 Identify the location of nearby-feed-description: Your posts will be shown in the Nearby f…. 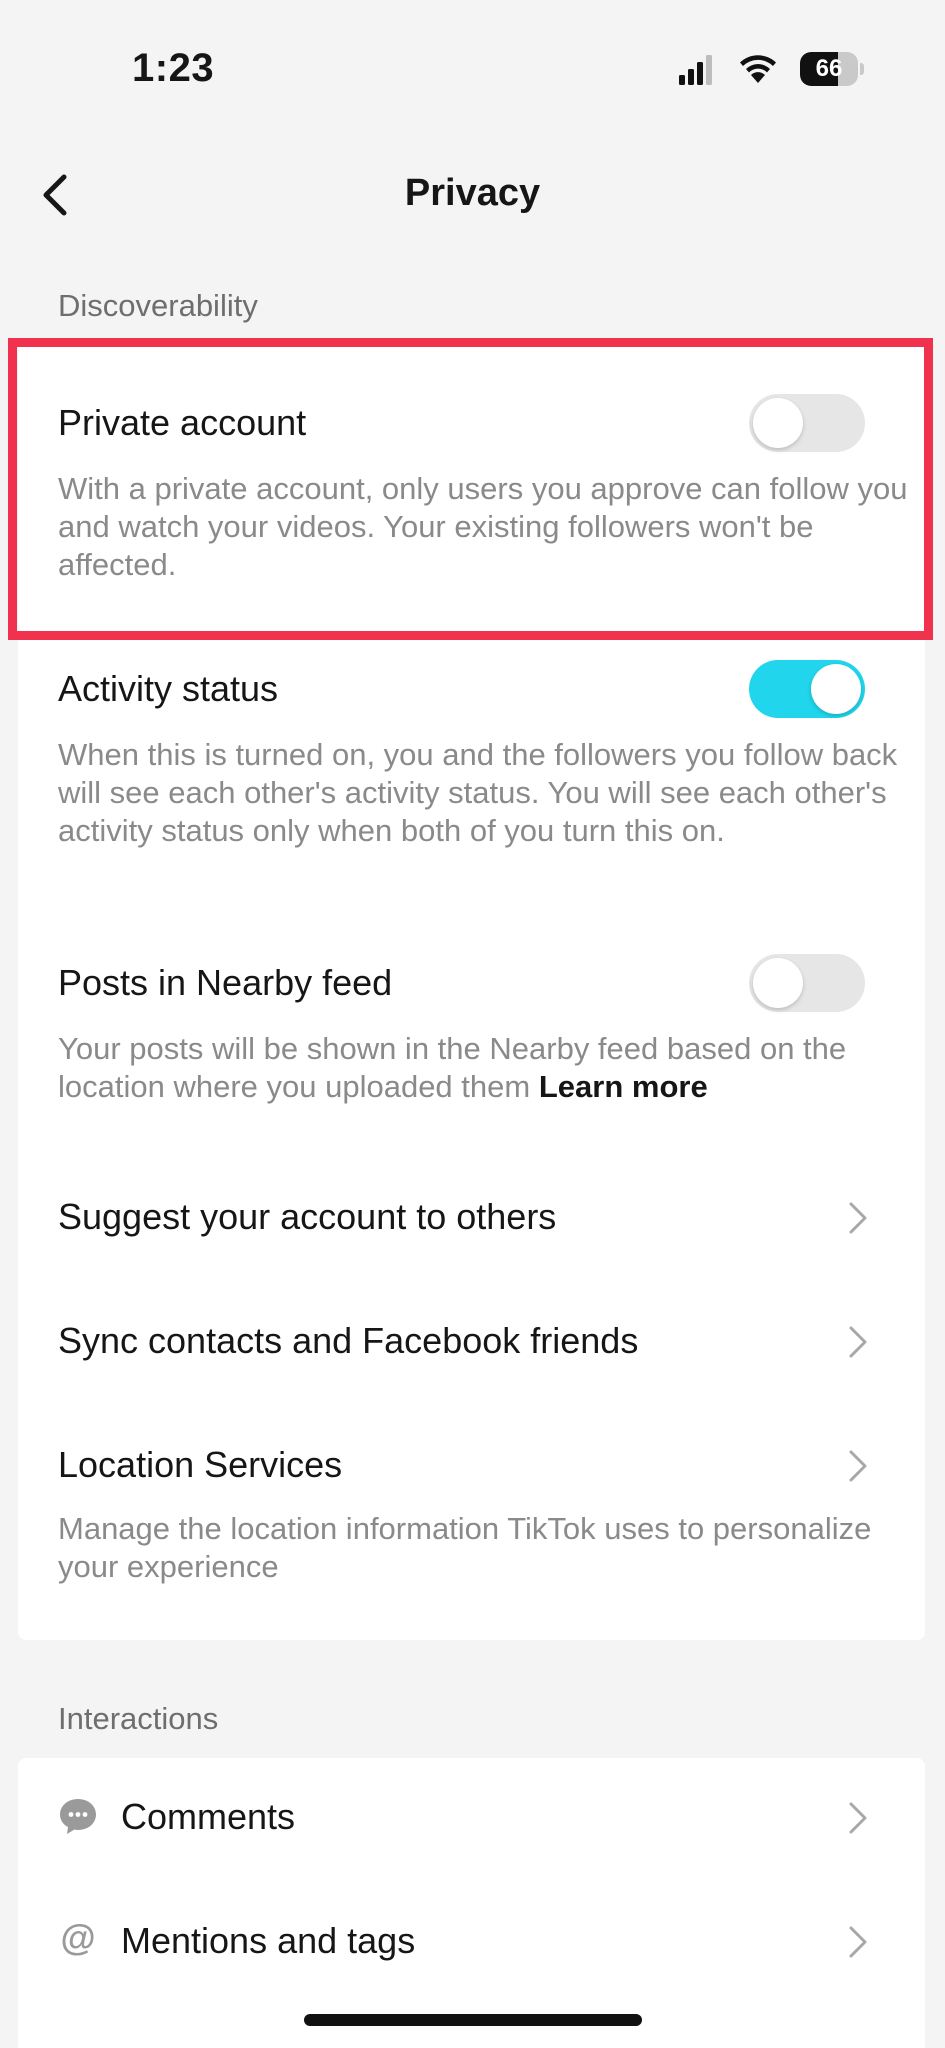
(452, 1067).